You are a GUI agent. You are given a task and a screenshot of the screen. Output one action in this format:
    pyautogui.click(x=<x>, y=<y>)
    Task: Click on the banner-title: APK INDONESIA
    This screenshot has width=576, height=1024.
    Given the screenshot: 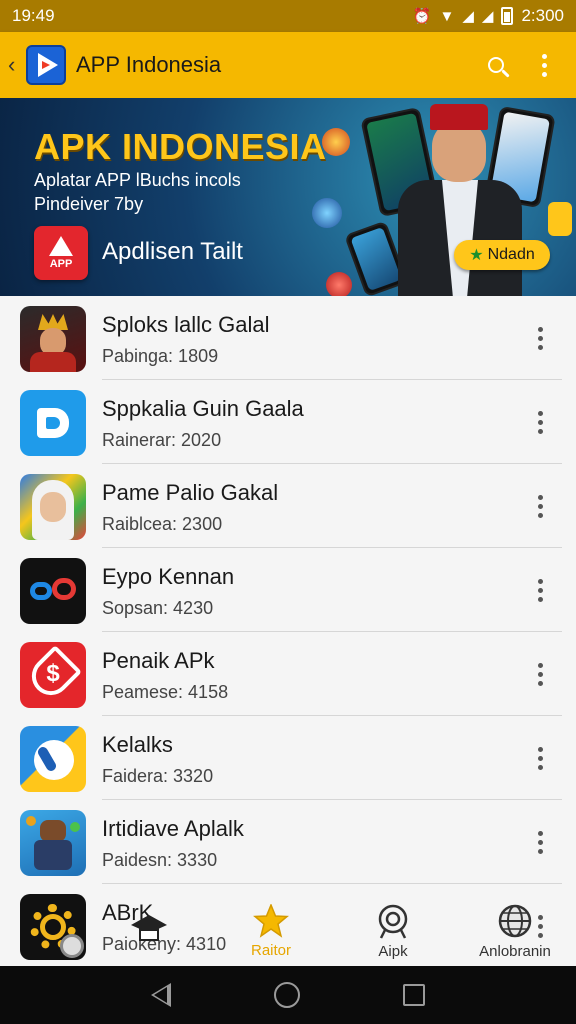 What is the action you would take?
    pyautogui.click(x=180, y=146)
    